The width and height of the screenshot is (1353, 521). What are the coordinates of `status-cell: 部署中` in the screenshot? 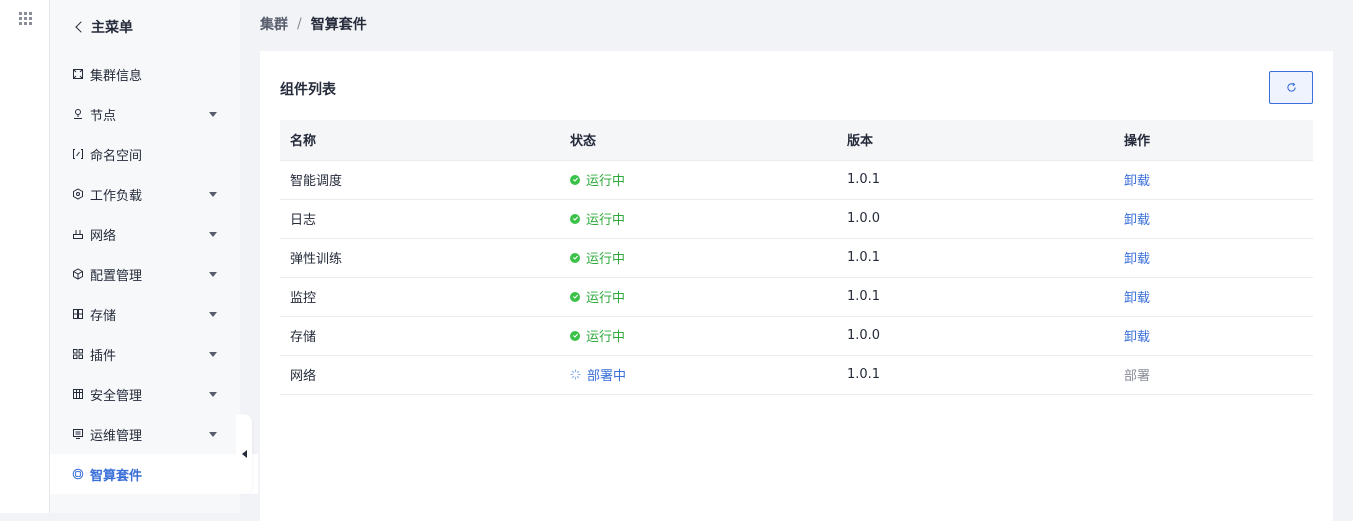 It's located at (698, 374).